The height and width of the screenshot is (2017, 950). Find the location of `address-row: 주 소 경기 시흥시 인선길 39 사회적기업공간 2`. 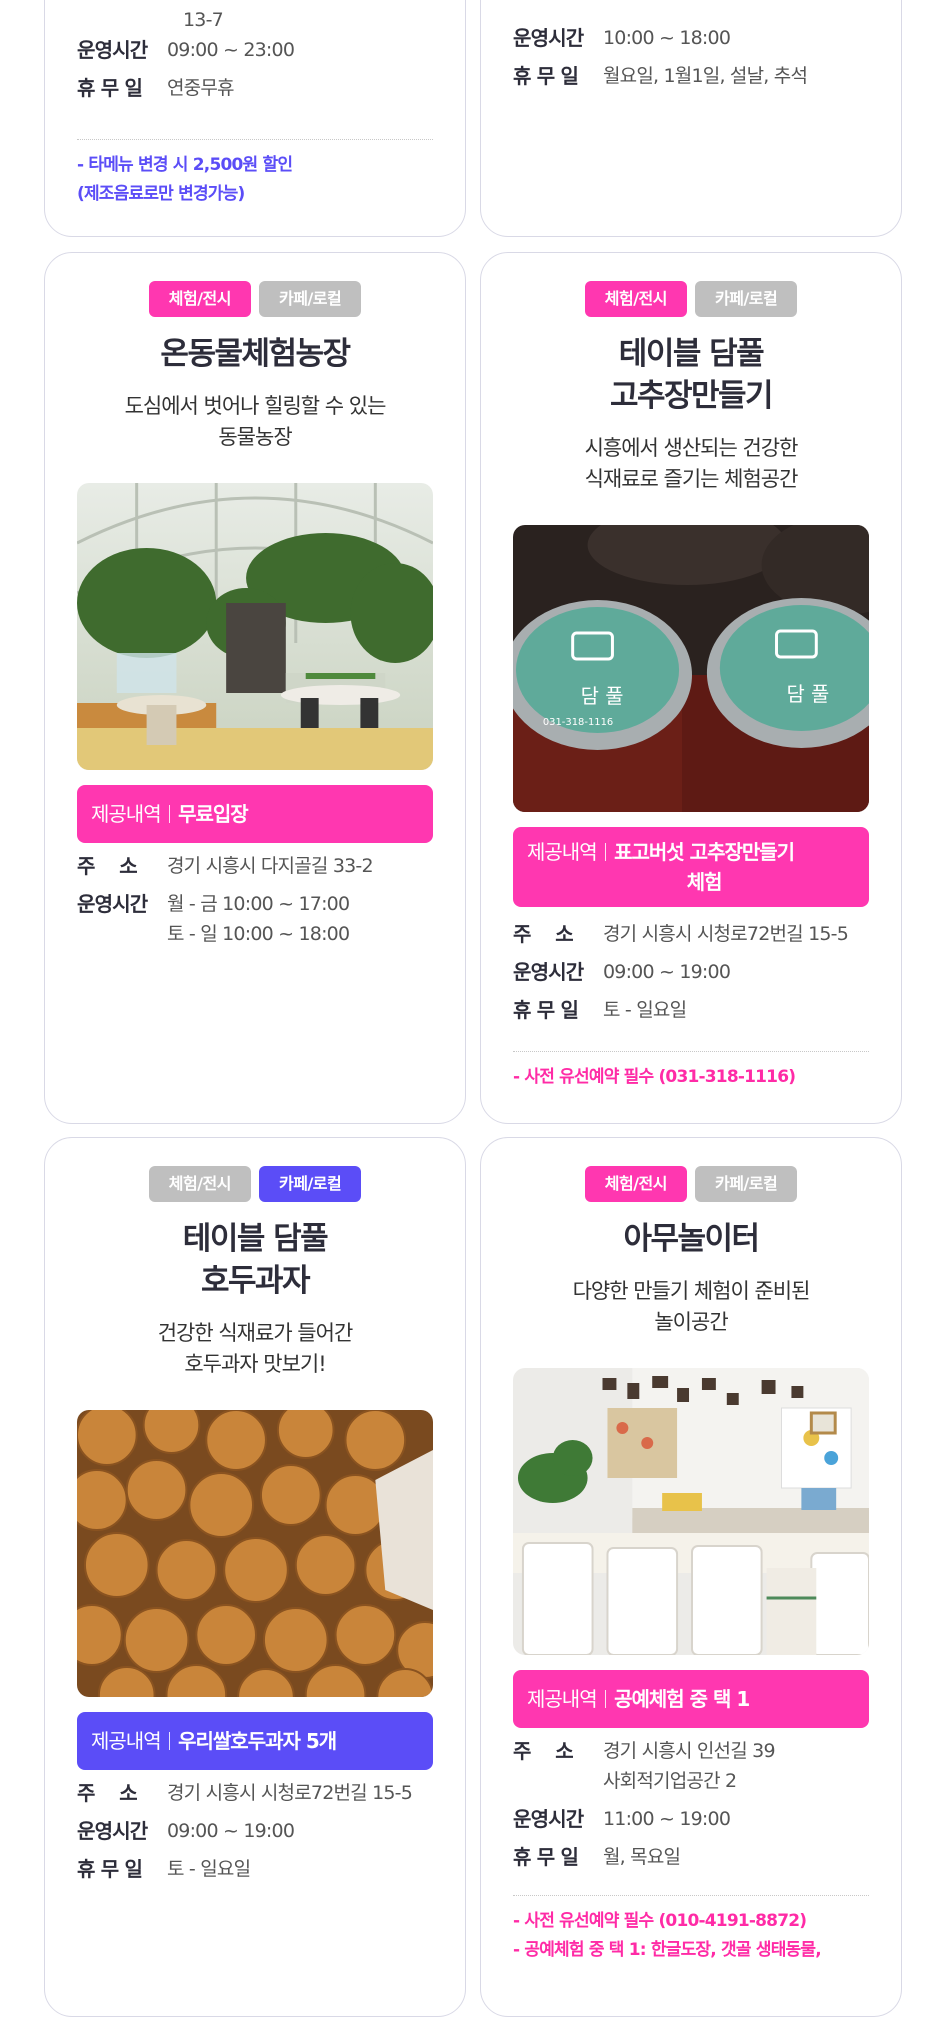

address-row: 주 소 경기 시흥시 인선길 39 사회적기업공간 2 is located at coordinates (691, 1766).